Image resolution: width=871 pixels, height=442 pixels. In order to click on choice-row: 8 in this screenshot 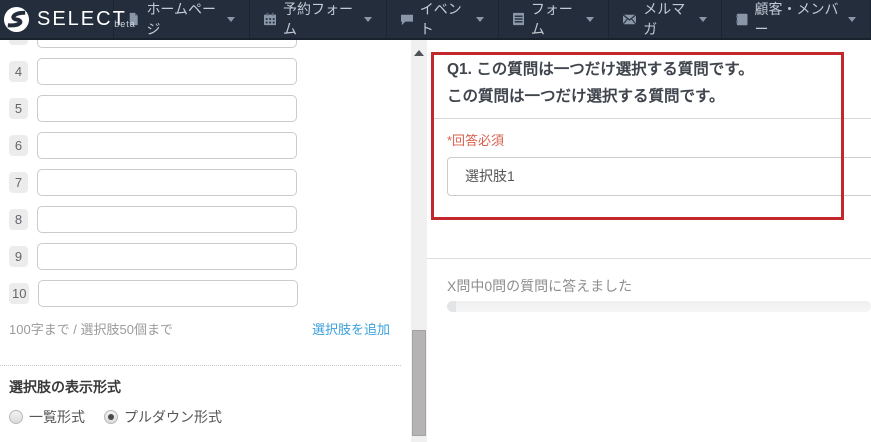, I will do `click(205, 219)`.